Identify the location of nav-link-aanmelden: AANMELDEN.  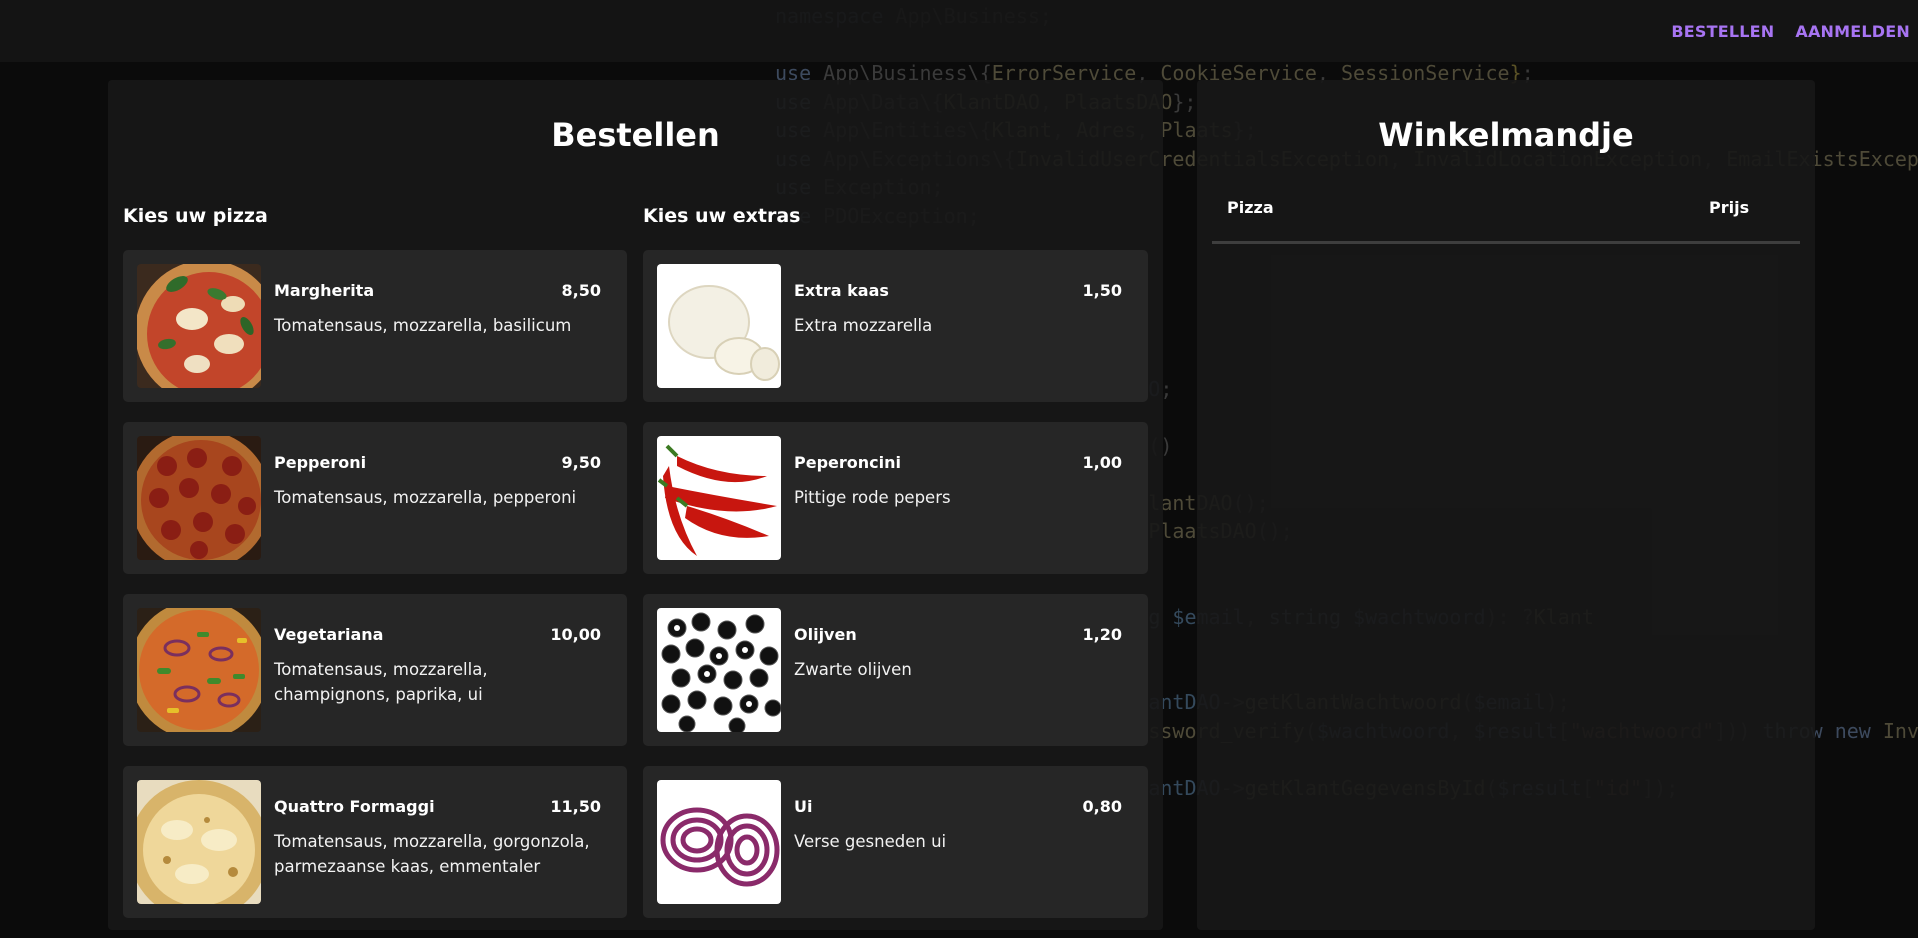
(1852, 31).